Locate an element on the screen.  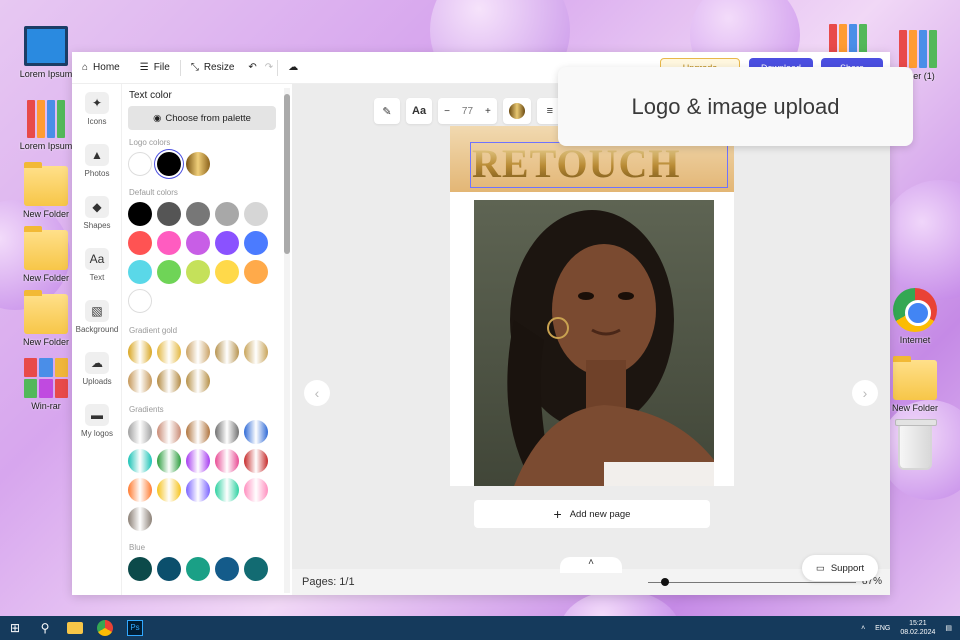
search-button: ⚲ is located at coordinates (45, 628).